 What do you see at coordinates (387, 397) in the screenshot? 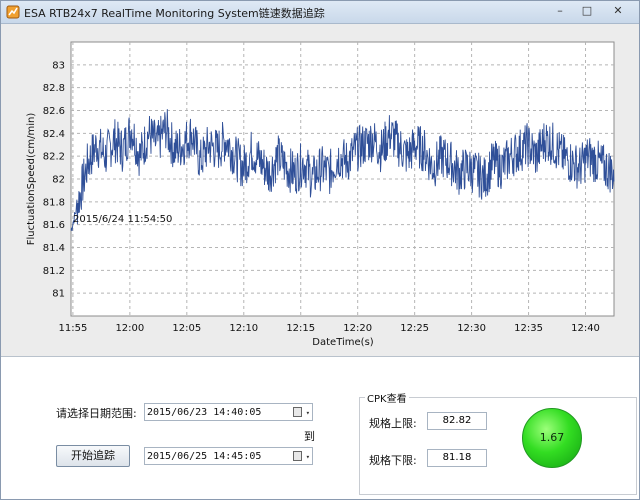
I see `cpk-group-title: CPK查看` at bounding box center [387, 397].